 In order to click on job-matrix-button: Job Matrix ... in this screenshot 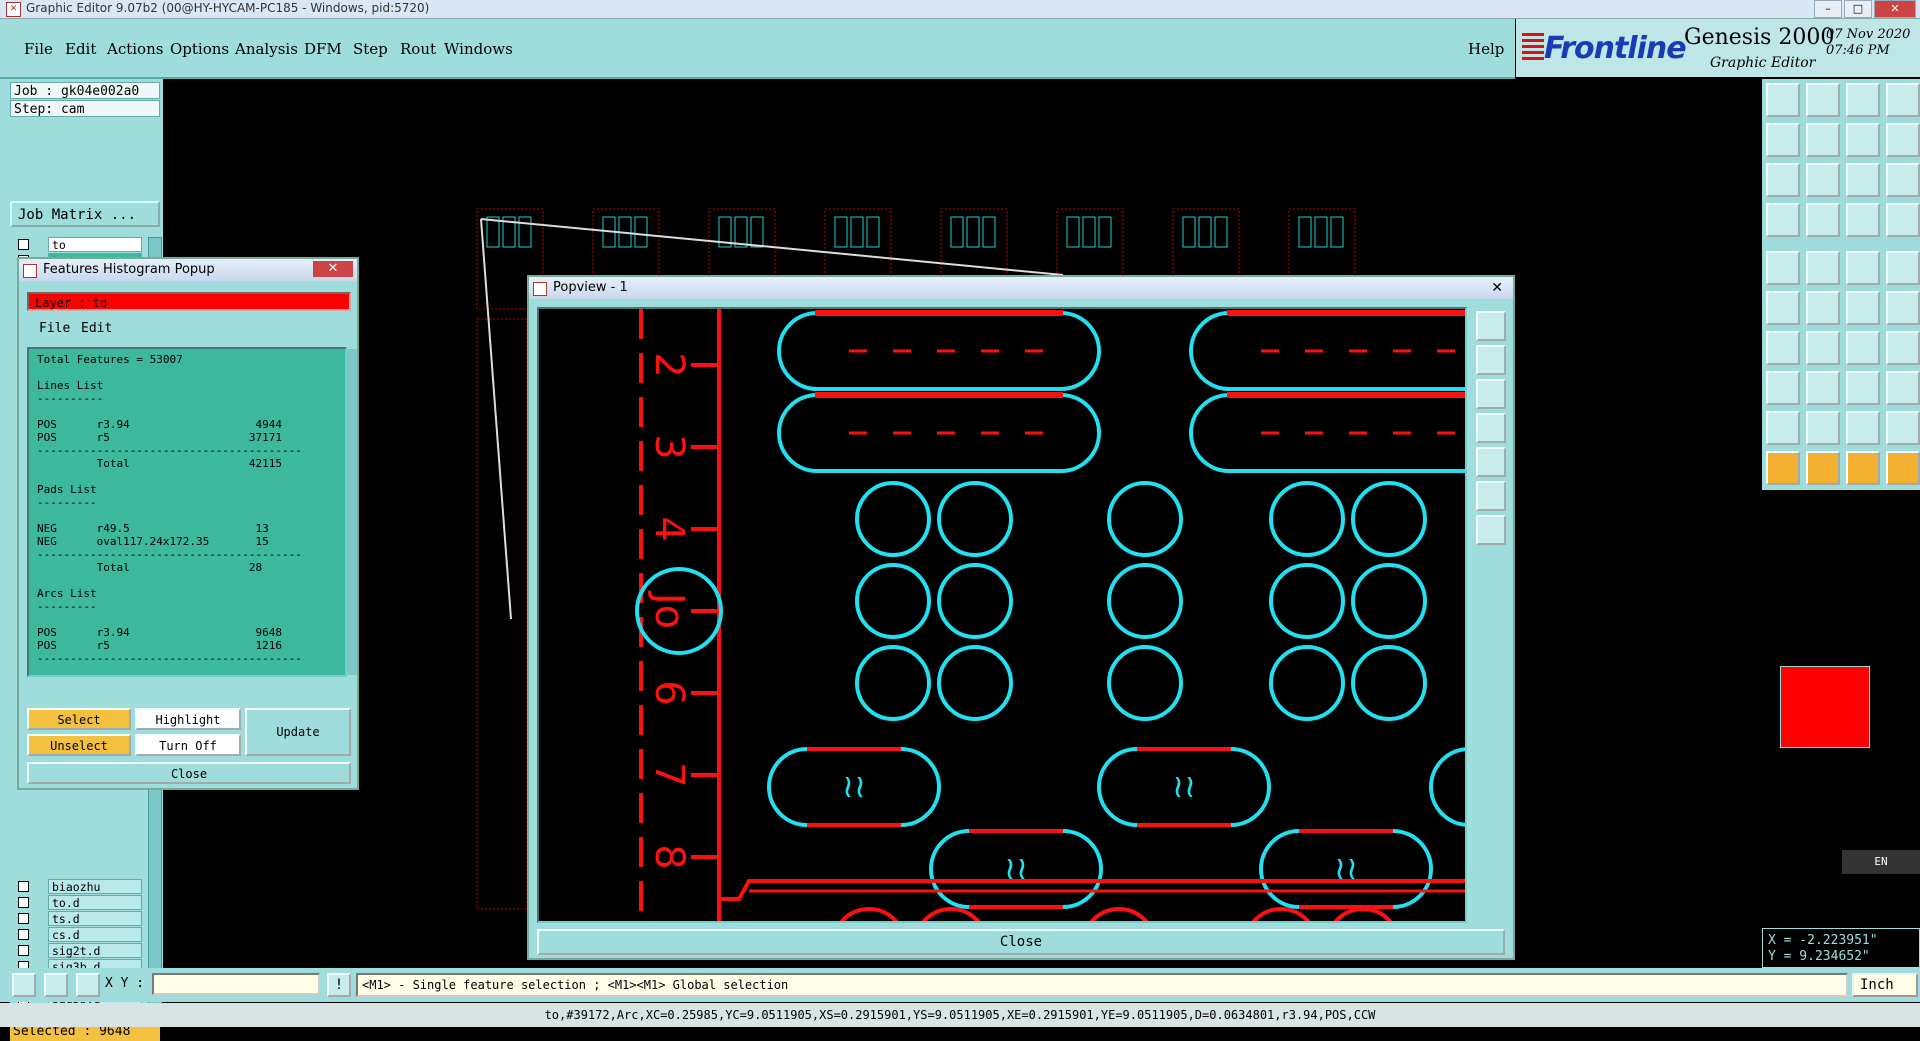, I will do `click(85, 214)`.